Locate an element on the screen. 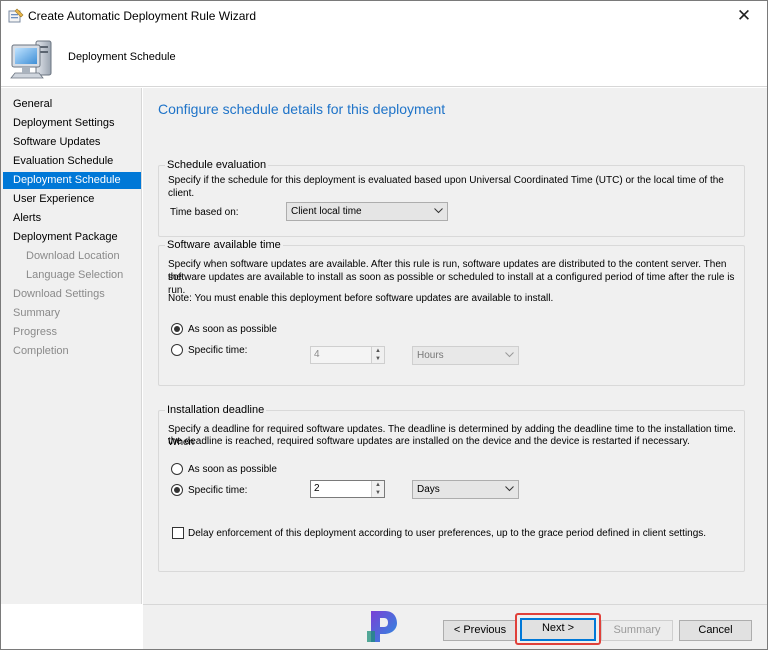  available-time-unit: Hours is located at coordinates (430, 355).